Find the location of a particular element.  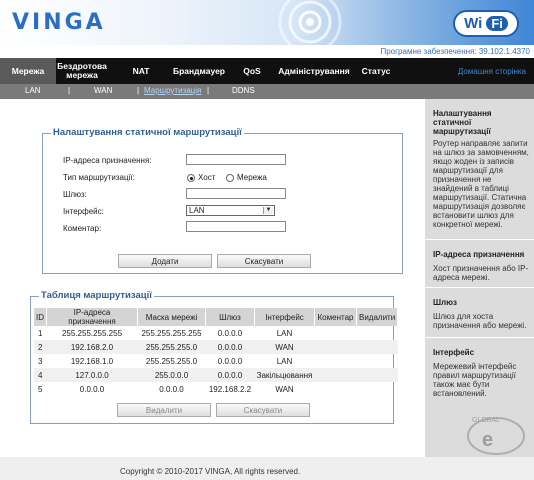

col-destination: IP-адреса призначення is located at coordinates (92, 317).